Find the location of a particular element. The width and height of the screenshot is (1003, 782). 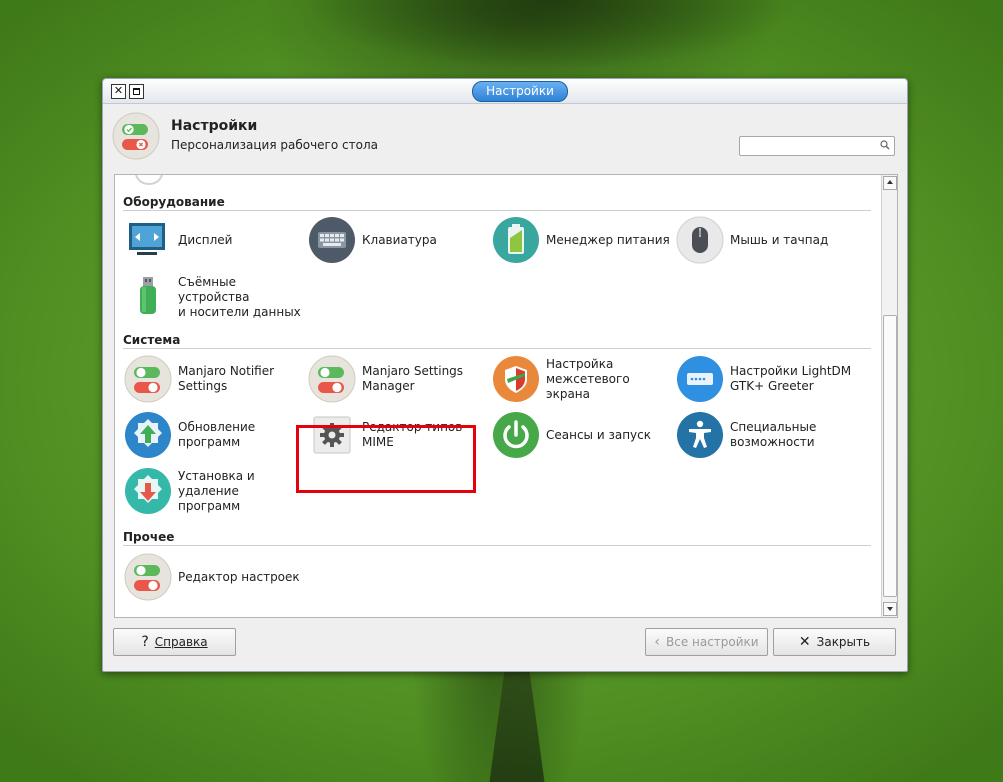

item-power-manager: Менеджер питания is located at coordinates (582, 242).